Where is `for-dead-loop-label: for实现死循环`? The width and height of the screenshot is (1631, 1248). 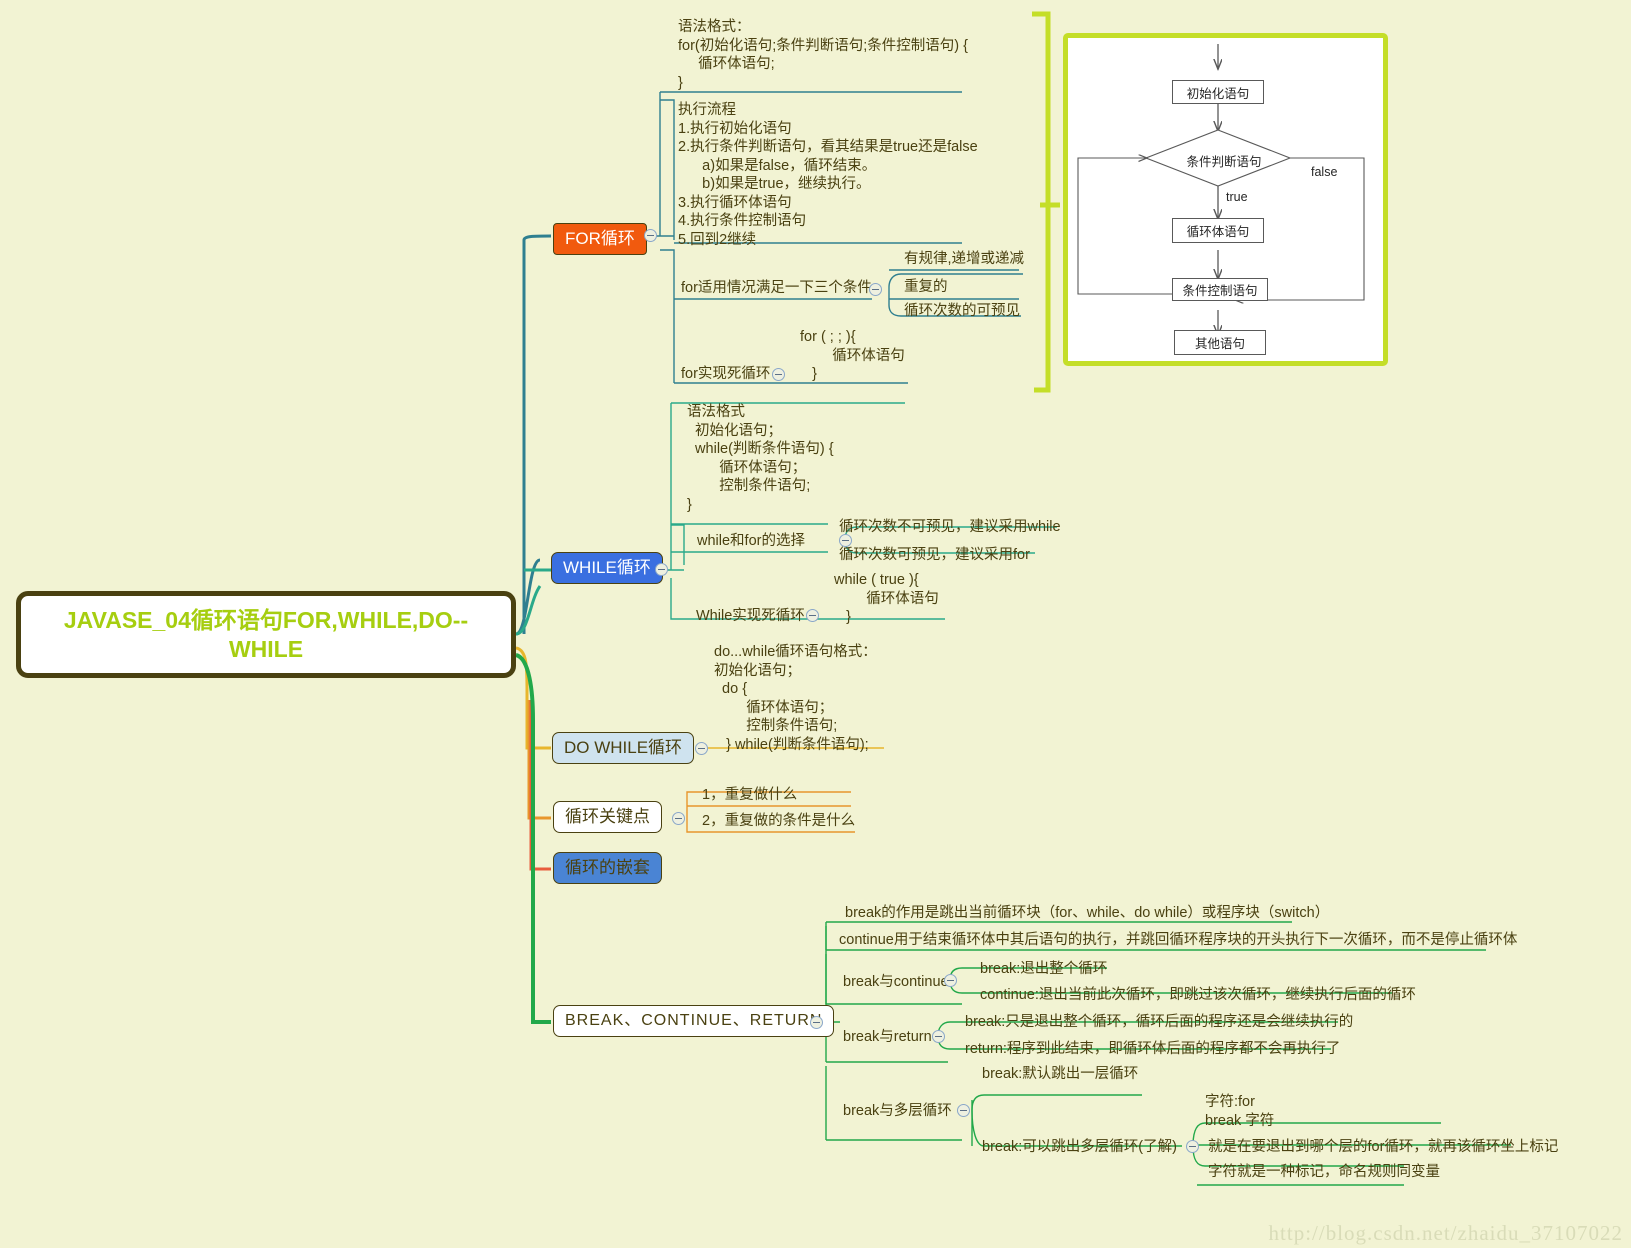
for-dead-loop-label: for实现死循环 is located at coordinates (725, 375).